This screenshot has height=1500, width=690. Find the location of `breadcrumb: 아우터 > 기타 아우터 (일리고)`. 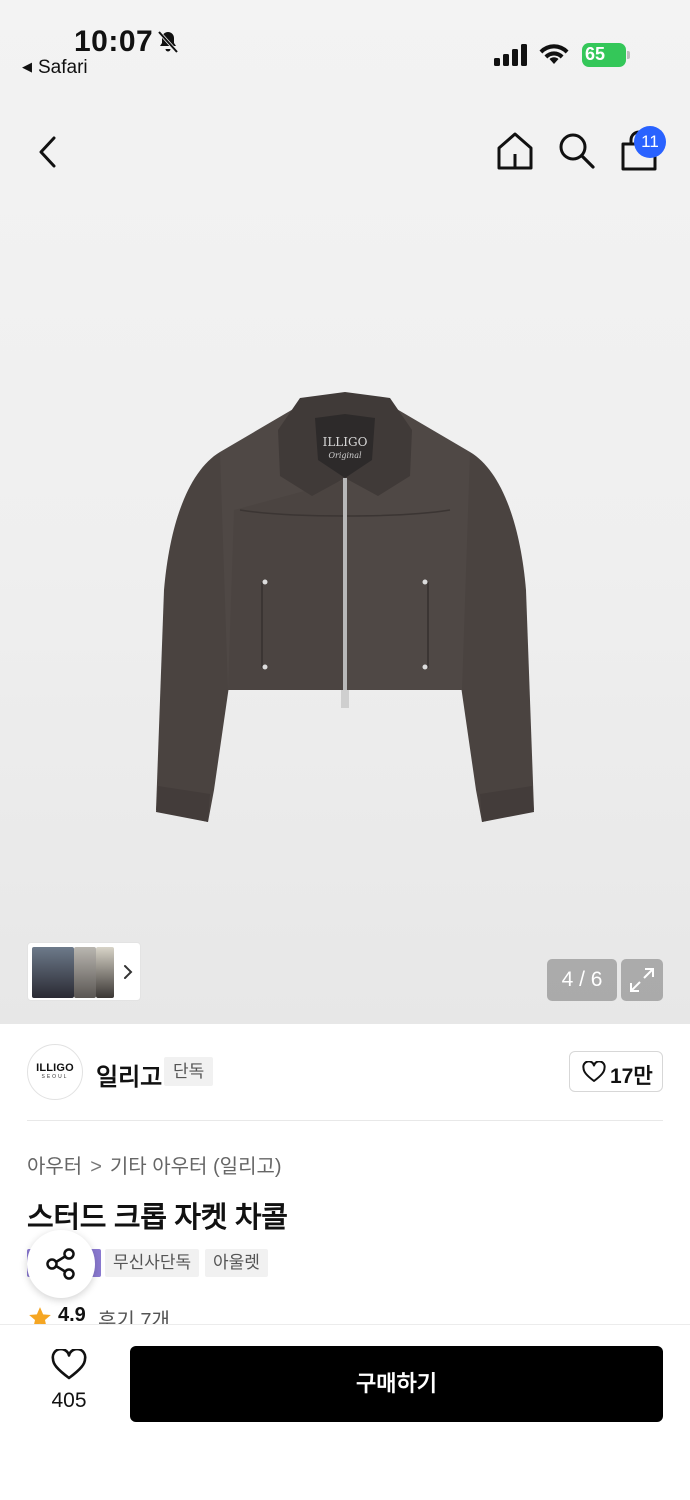

breadcrumb: 아우터 > 기타 아우터 (일리고) is located at coordinates (154, 1164).